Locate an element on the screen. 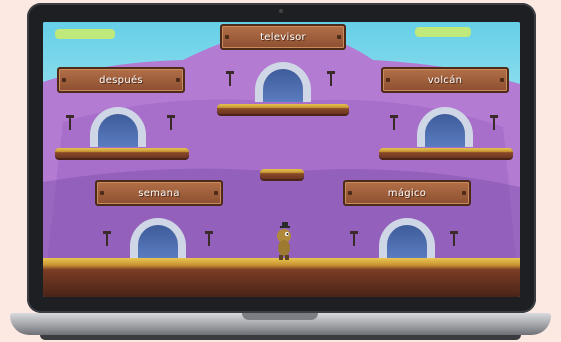 This screenshot has width=561, height=342. laptop-base-shadow is located at coordinates (280, 337).